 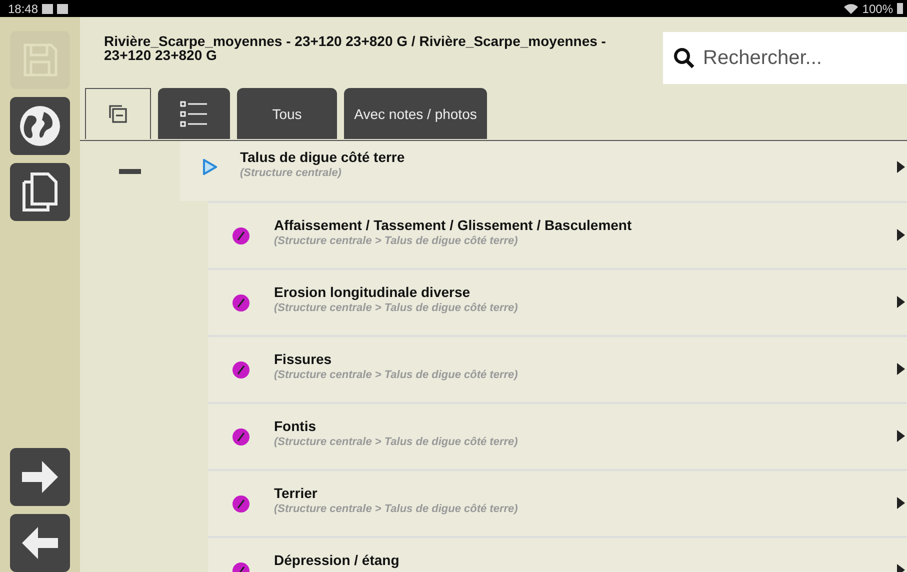 What do you see at coordinates (40, 477) in the screenshot?
I see `forward-button` at bounding box center [40, 477].